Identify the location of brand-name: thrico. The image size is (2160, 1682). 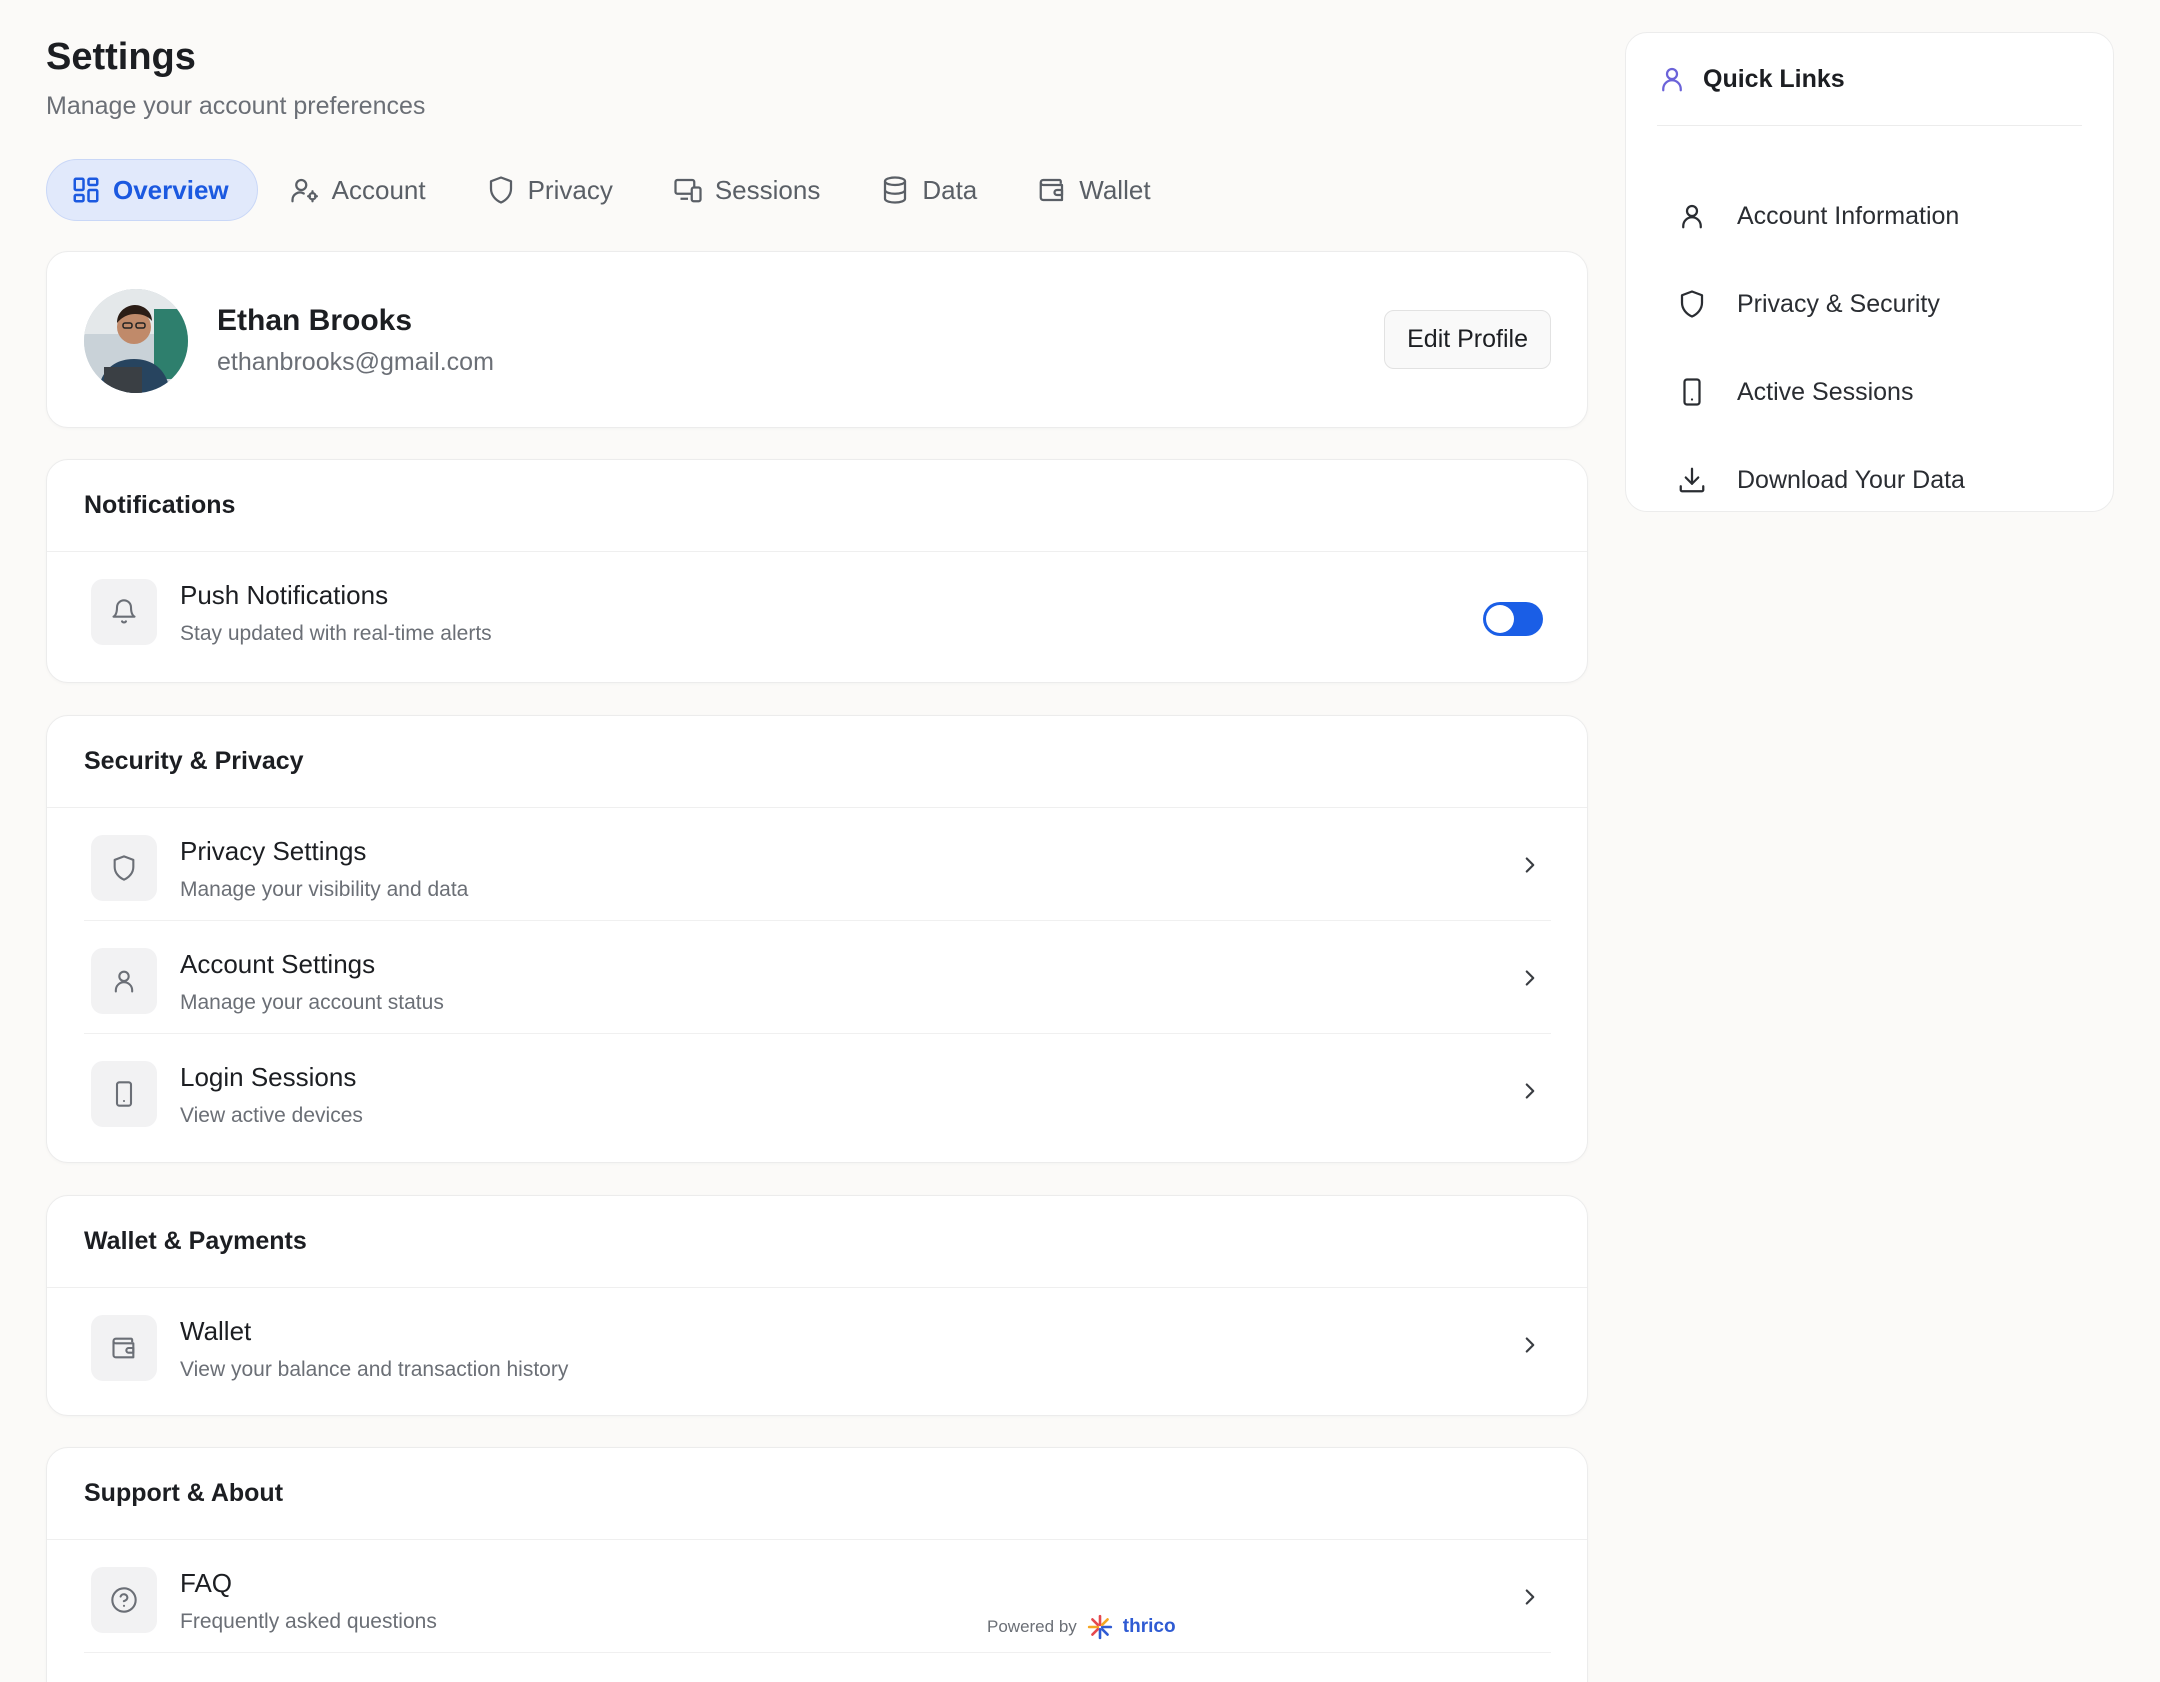
(1149, 1626).